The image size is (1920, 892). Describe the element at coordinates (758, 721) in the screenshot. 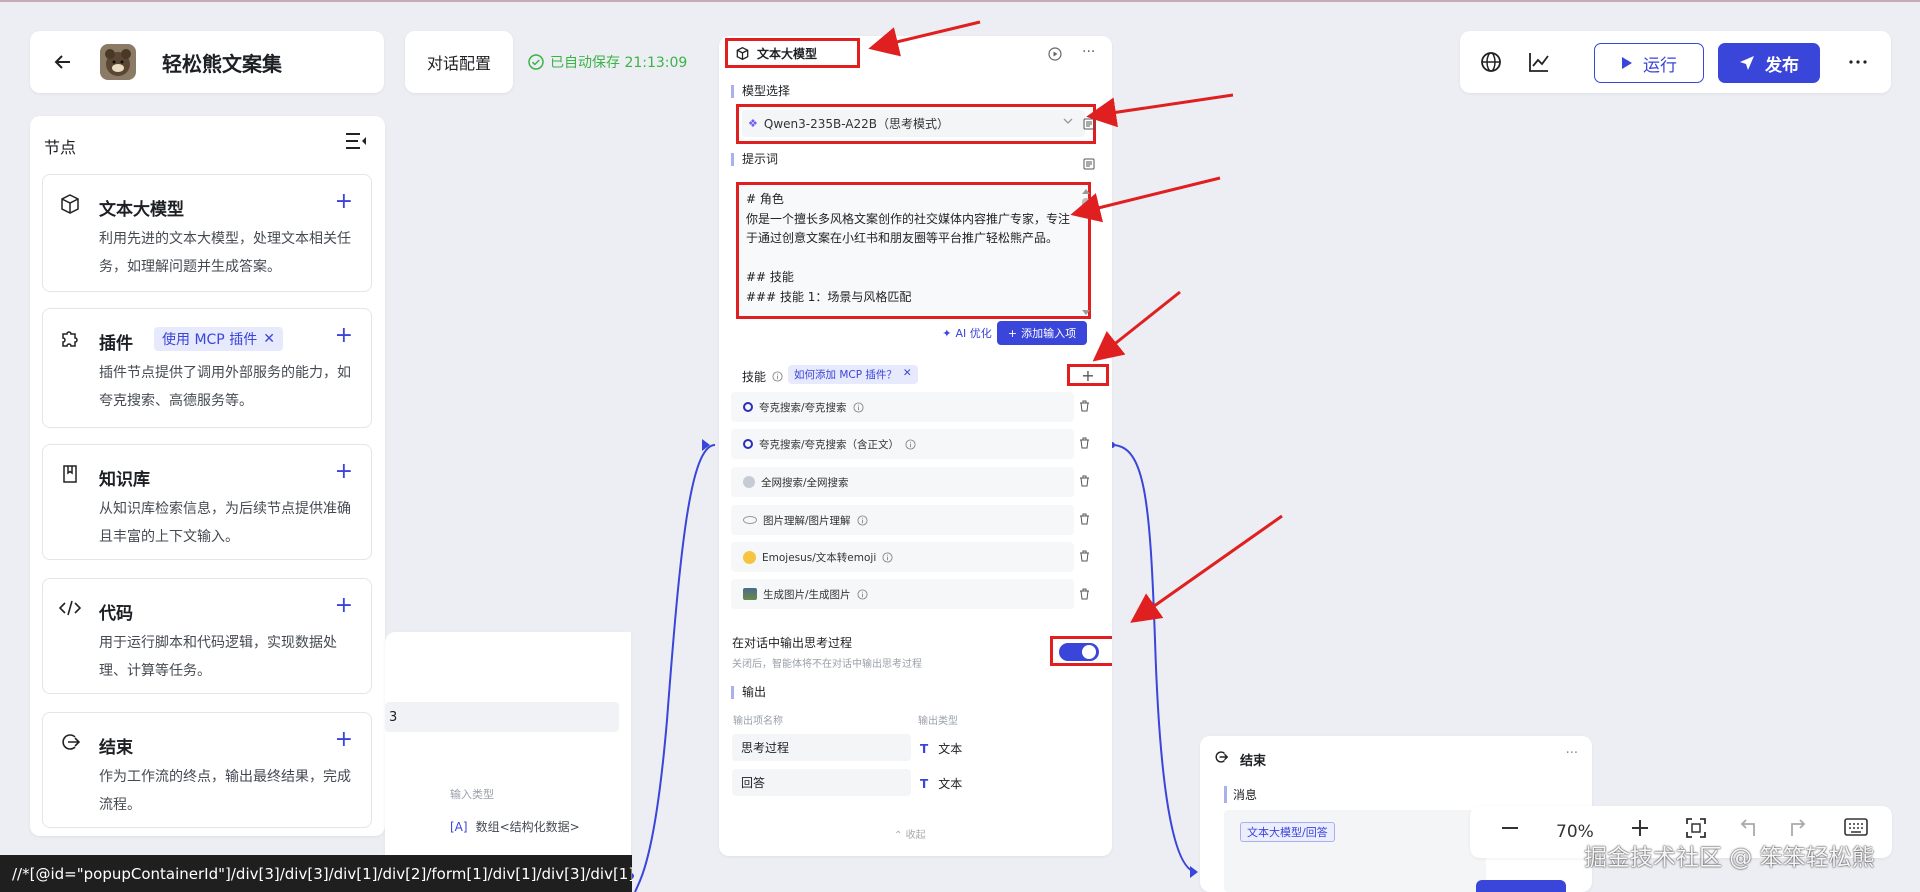

I see `output-name-header: 输出项名称` at that location.